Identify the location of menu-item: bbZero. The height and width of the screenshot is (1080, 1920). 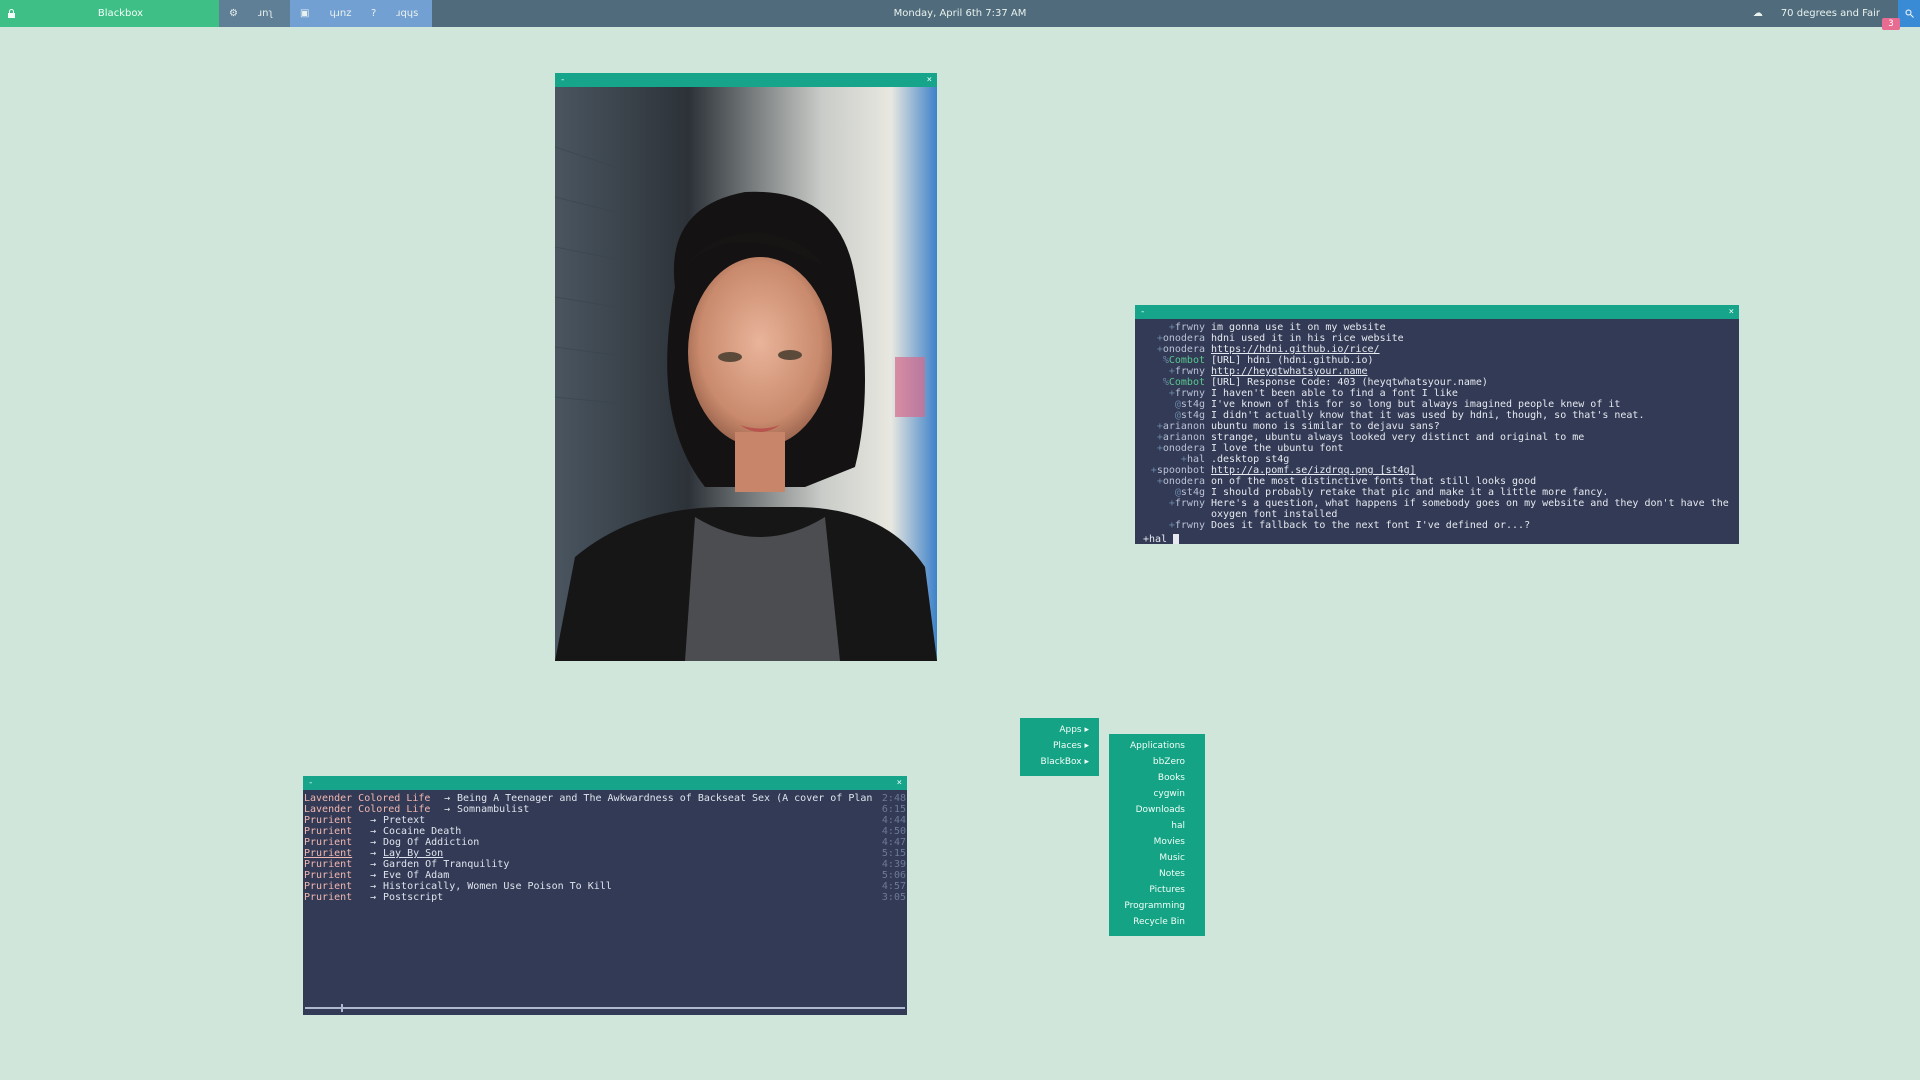
(1157, 762).